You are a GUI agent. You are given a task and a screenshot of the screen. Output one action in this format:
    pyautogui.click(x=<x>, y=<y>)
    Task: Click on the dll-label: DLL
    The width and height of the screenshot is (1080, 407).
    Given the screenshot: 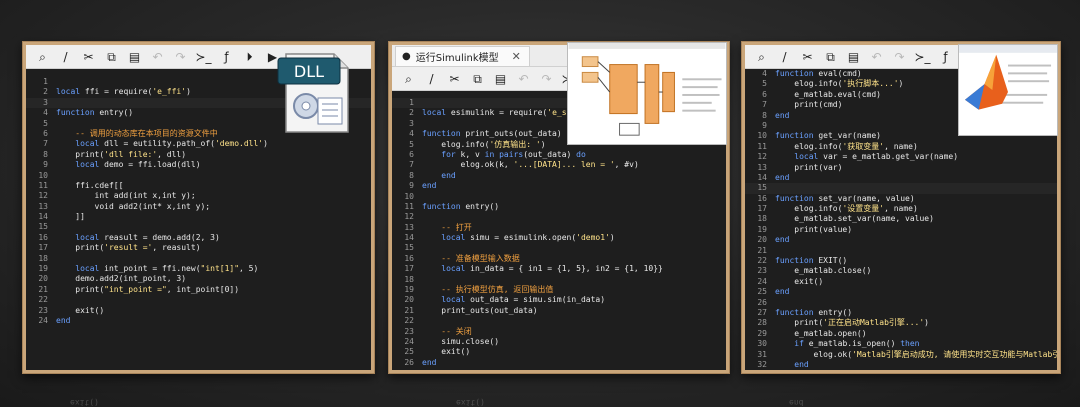 What is the action you would take?
    pyautogui.click(x=309, y=71)
    